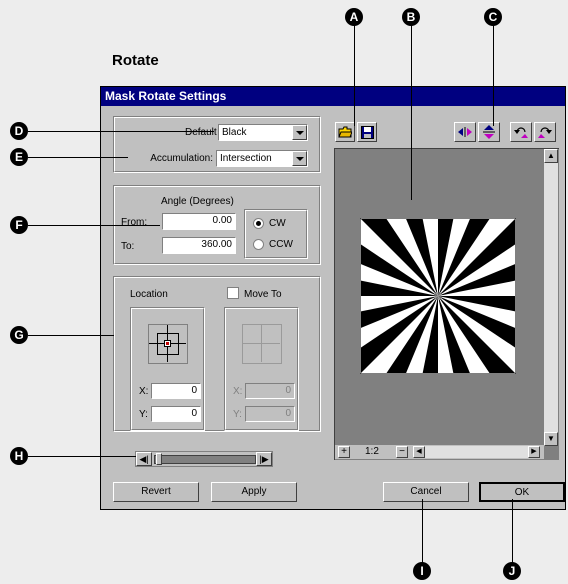 The image size is (568, 584). I want to click on callout-line-j, so click(512, 532).